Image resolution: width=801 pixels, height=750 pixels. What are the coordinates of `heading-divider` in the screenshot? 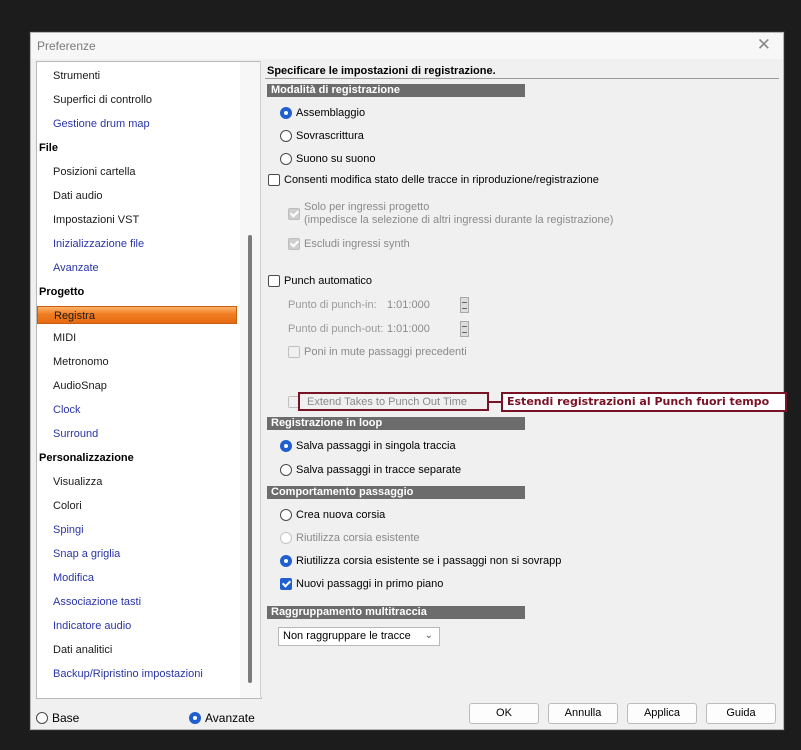 It's located at (522, 78).